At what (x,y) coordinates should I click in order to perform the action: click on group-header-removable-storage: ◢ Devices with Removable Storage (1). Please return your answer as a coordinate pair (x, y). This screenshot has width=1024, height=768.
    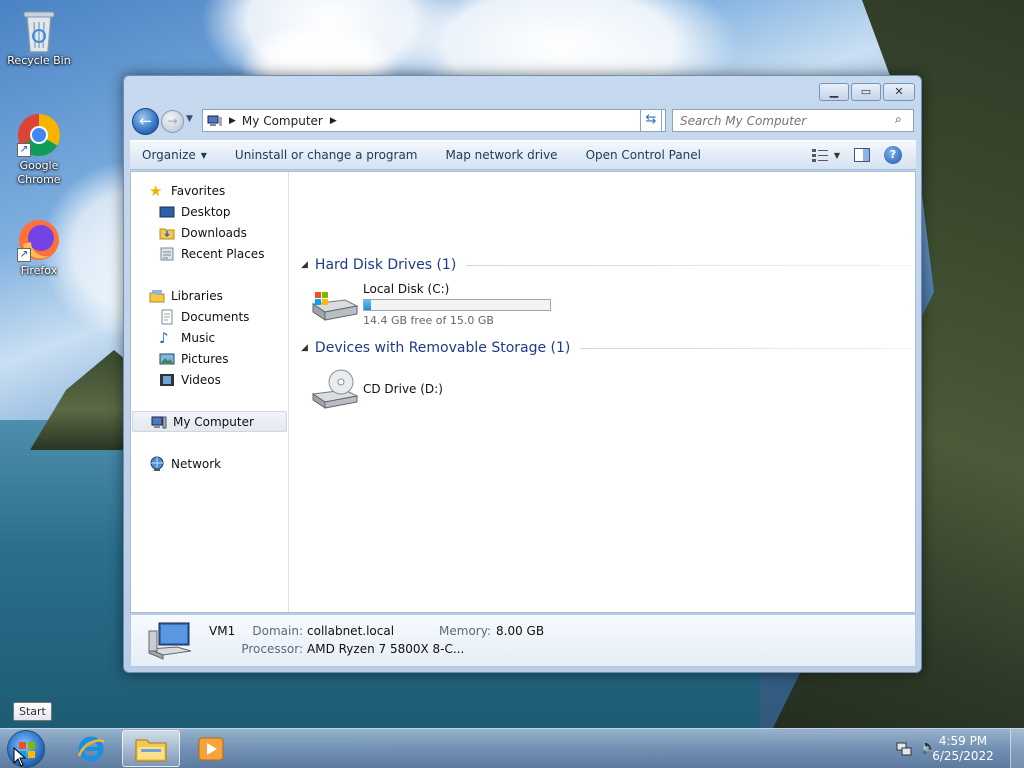
    Looking at the image, I should click on (607, 348).